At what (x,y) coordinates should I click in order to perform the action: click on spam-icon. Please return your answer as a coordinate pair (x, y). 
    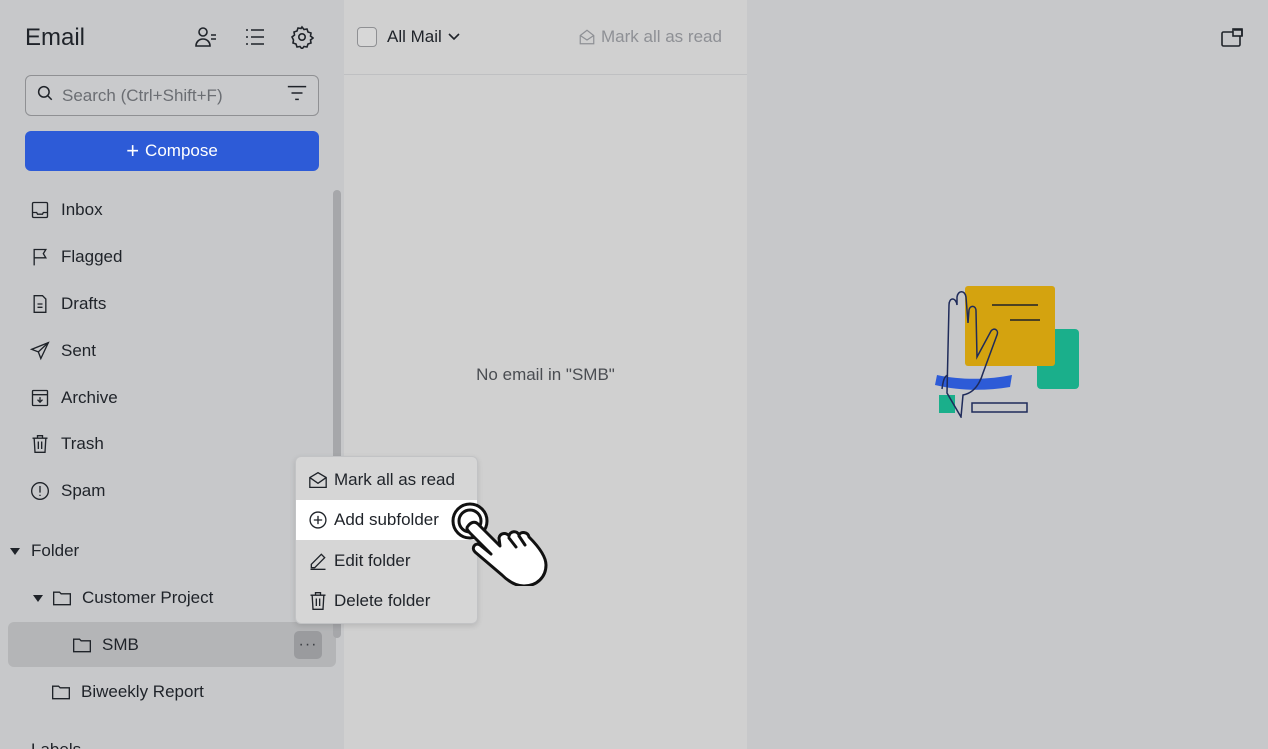
    Looking at the image, I should click on (45, 491).